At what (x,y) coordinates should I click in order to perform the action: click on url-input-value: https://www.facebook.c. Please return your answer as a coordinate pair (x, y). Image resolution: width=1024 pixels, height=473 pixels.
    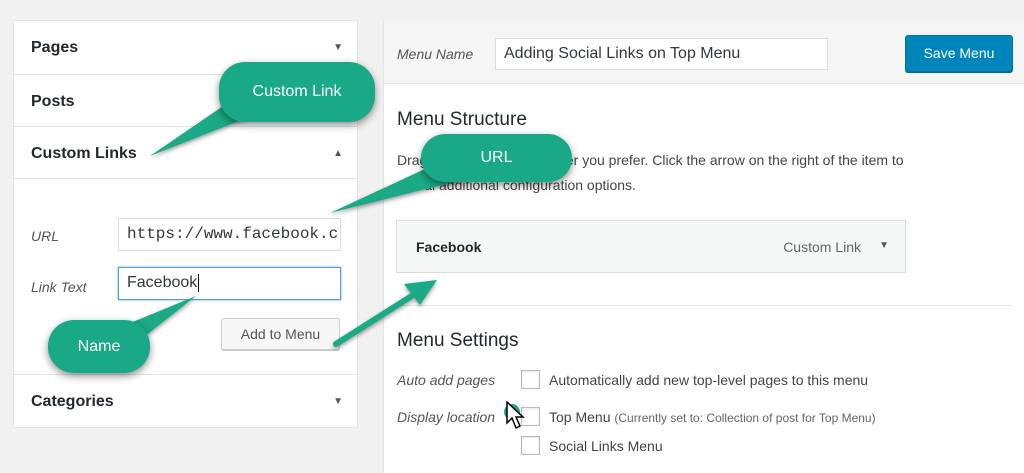
    Looking at the image, I should click on (233, 234).